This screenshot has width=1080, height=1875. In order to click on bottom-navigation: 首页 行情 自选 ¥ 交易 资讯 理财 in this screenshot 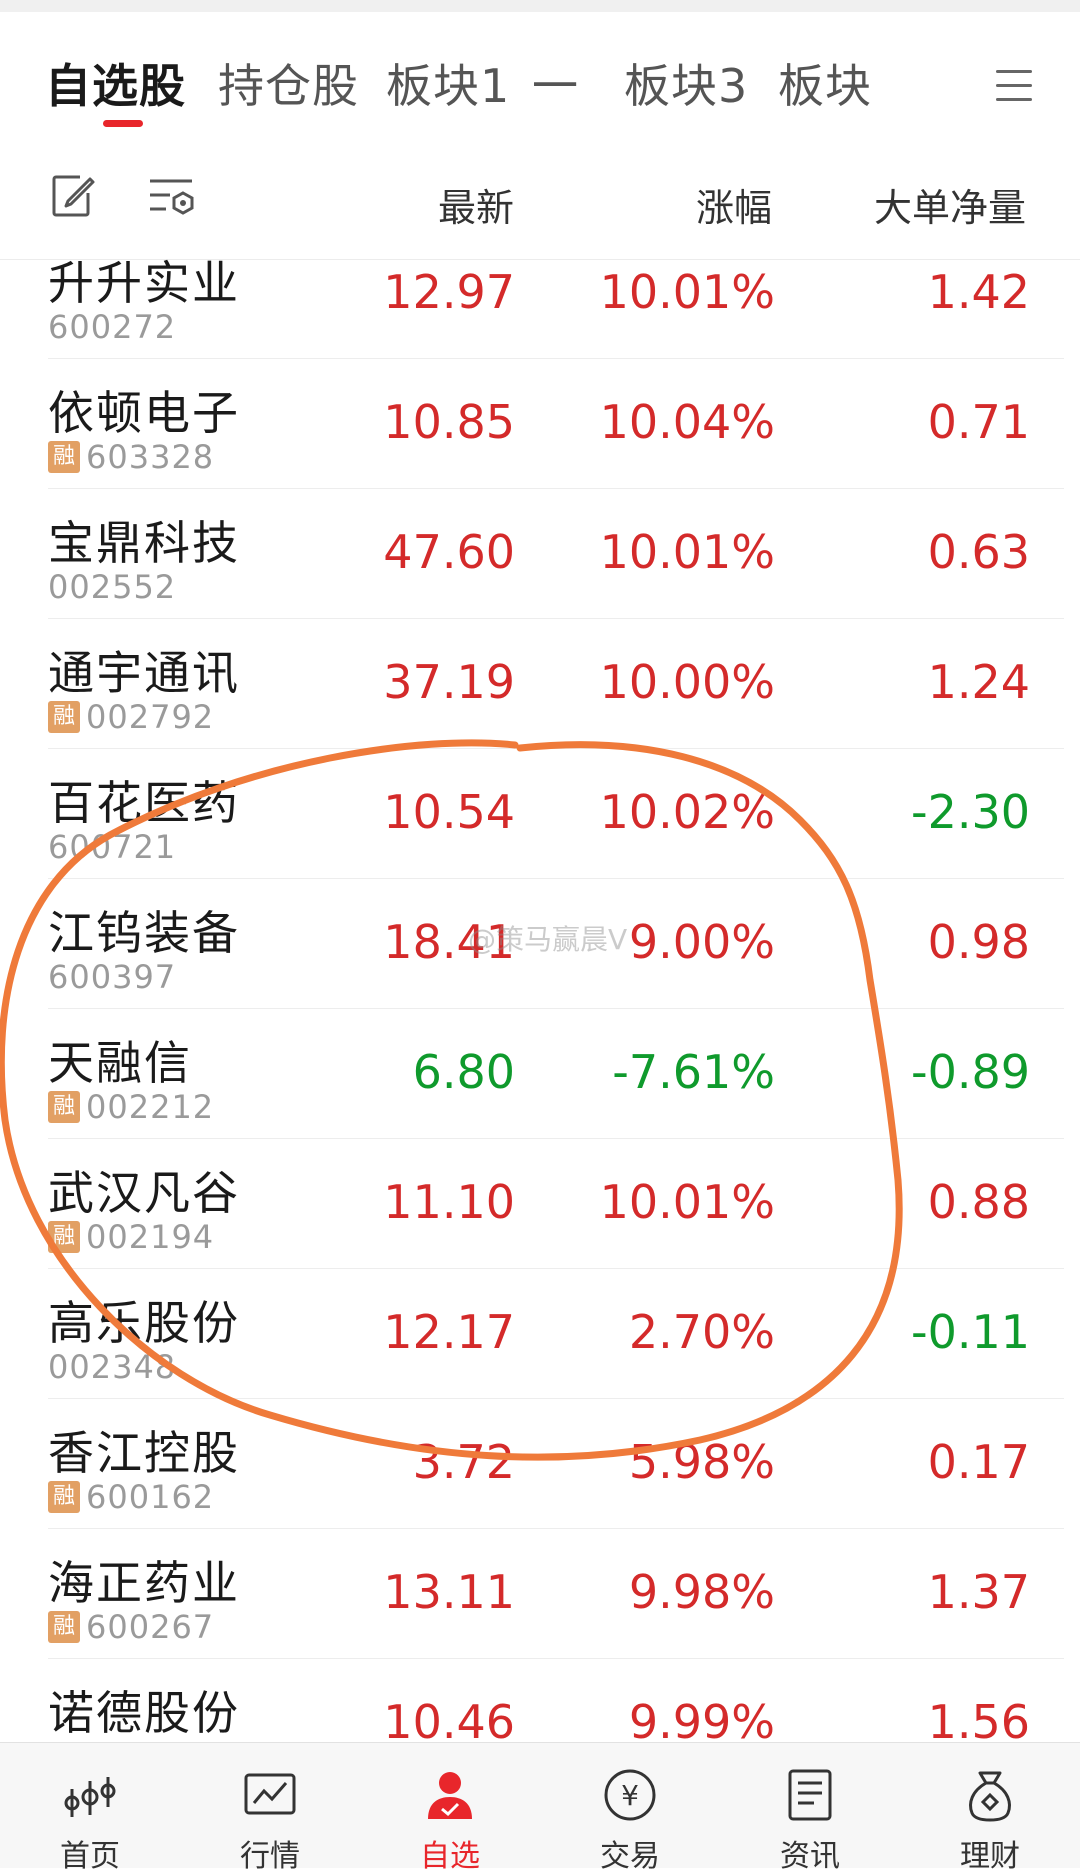, I will do `click(540, 1808)`.